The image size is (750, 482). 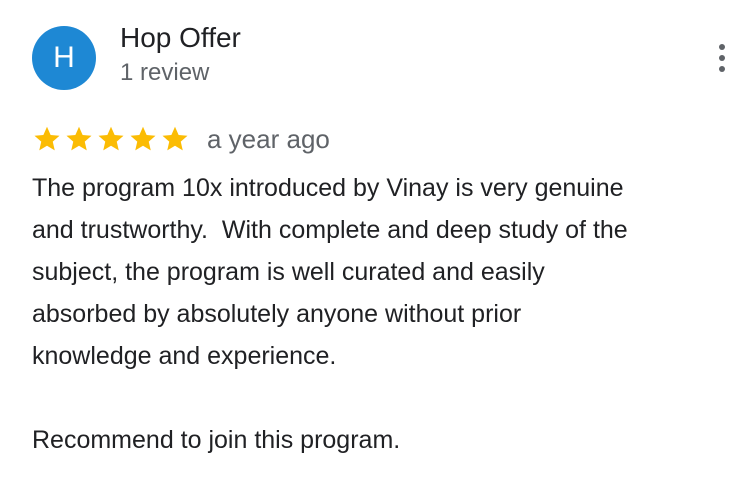 I want to click on more-options-button, so click(x=722, y=58).